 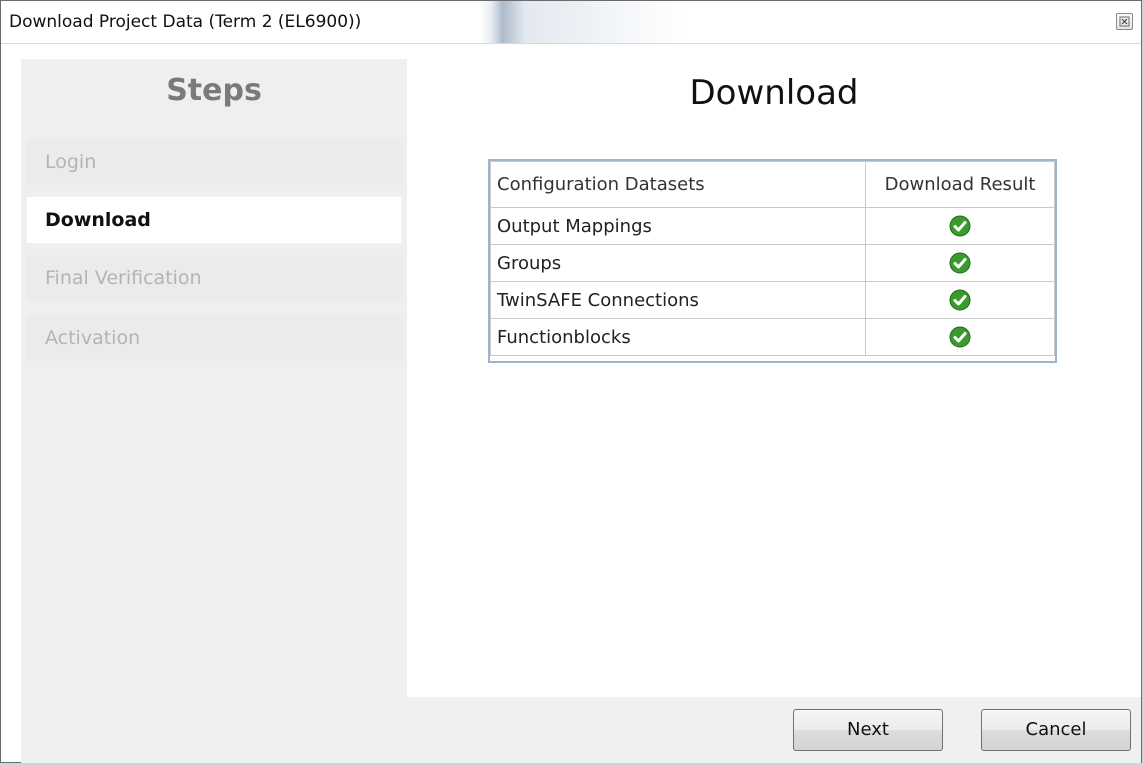 I want to click on close-icon, so click(x=1124, y=21).